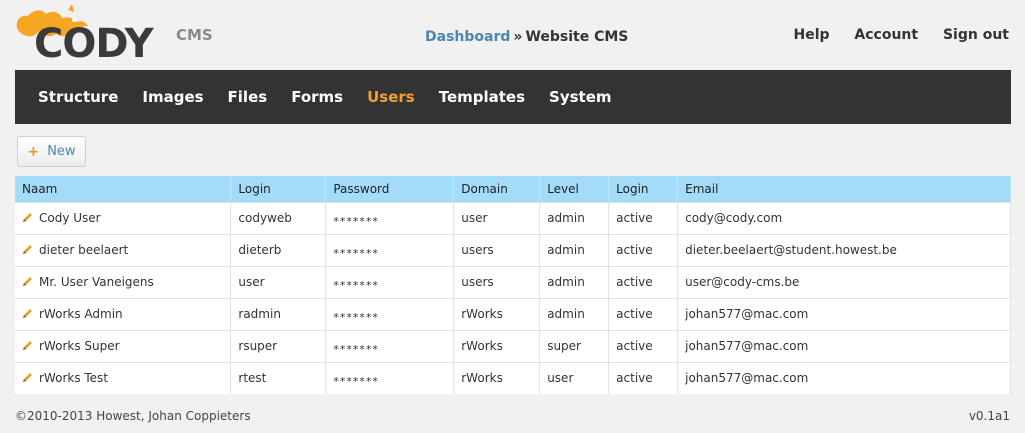 The image size is (1025, 433). Describe the element at coordinates (123, 189) in the screenshot. I see `column-header-naam: Naam` at that location.